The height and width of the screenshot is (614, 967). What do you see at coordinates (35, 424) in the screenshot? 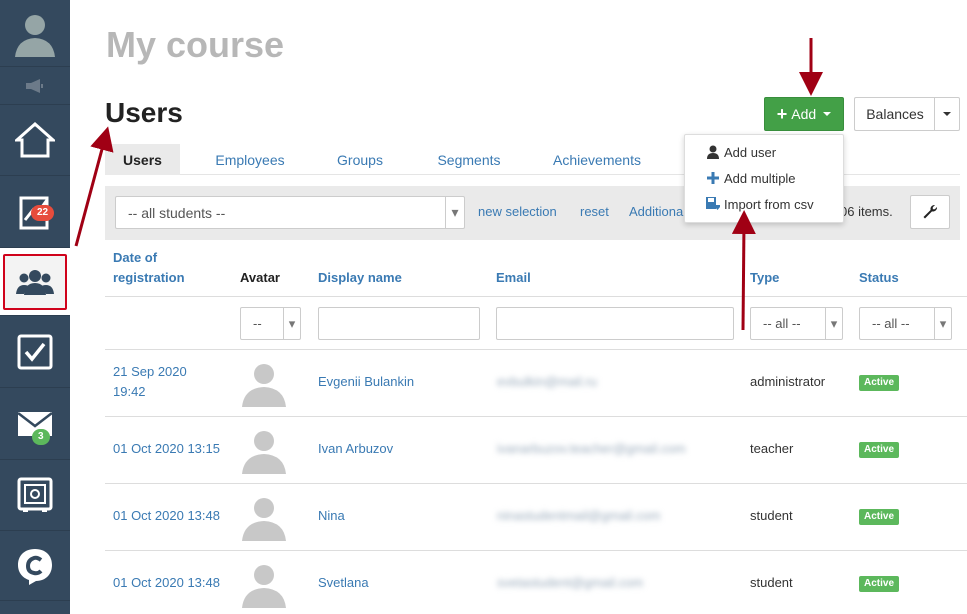
I see `sidebar-messages: 3` at bounding box center [35, 424].